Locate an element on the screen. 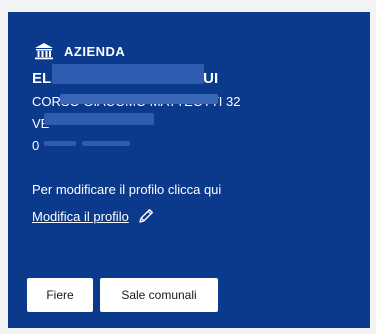 The width and height of the screenshot is (376, 334). edit-hint: Per modificare il profilo clicca qui is located at coordinates (127, 189).